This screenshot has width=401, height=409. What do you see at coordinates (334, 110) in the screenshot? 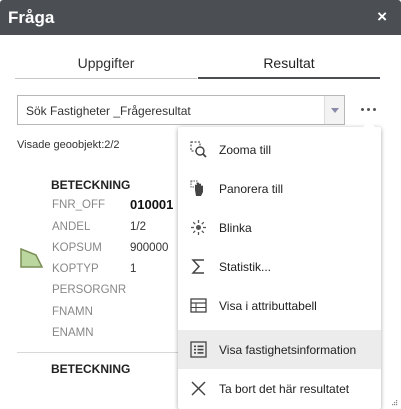
I see `chevron-down-icon` at bounding box center [334, 110].